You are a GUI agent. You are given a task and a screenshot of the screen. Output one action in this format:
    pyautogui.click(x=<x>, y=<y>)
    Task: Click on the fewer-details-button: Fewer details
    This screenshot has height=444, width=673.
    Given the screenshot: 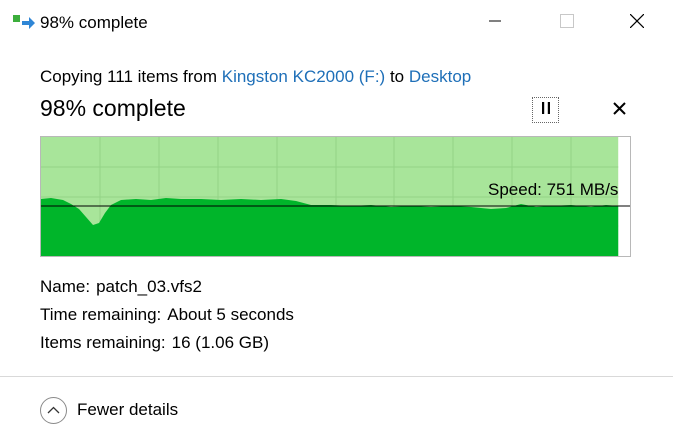 What is the action you would take?
    pyautogui.click(x=109, y=410)
    